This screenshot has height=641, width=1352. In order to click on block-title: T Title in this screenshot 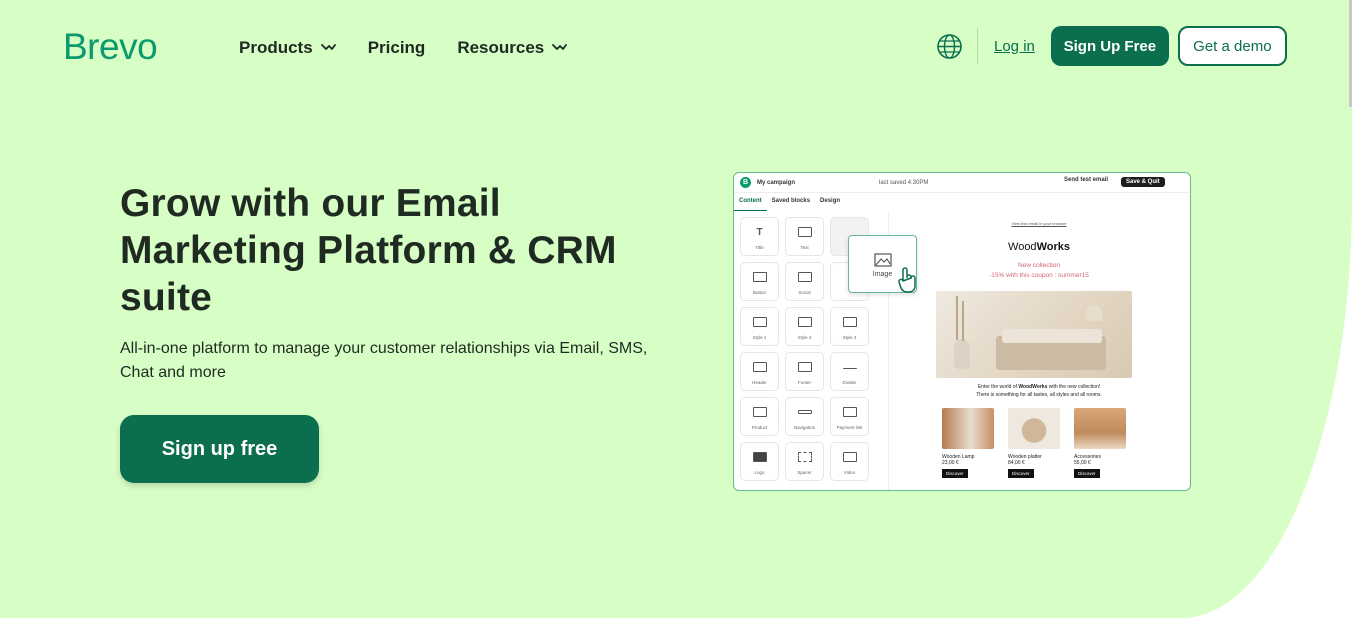, I will do `click(759, 236)`.